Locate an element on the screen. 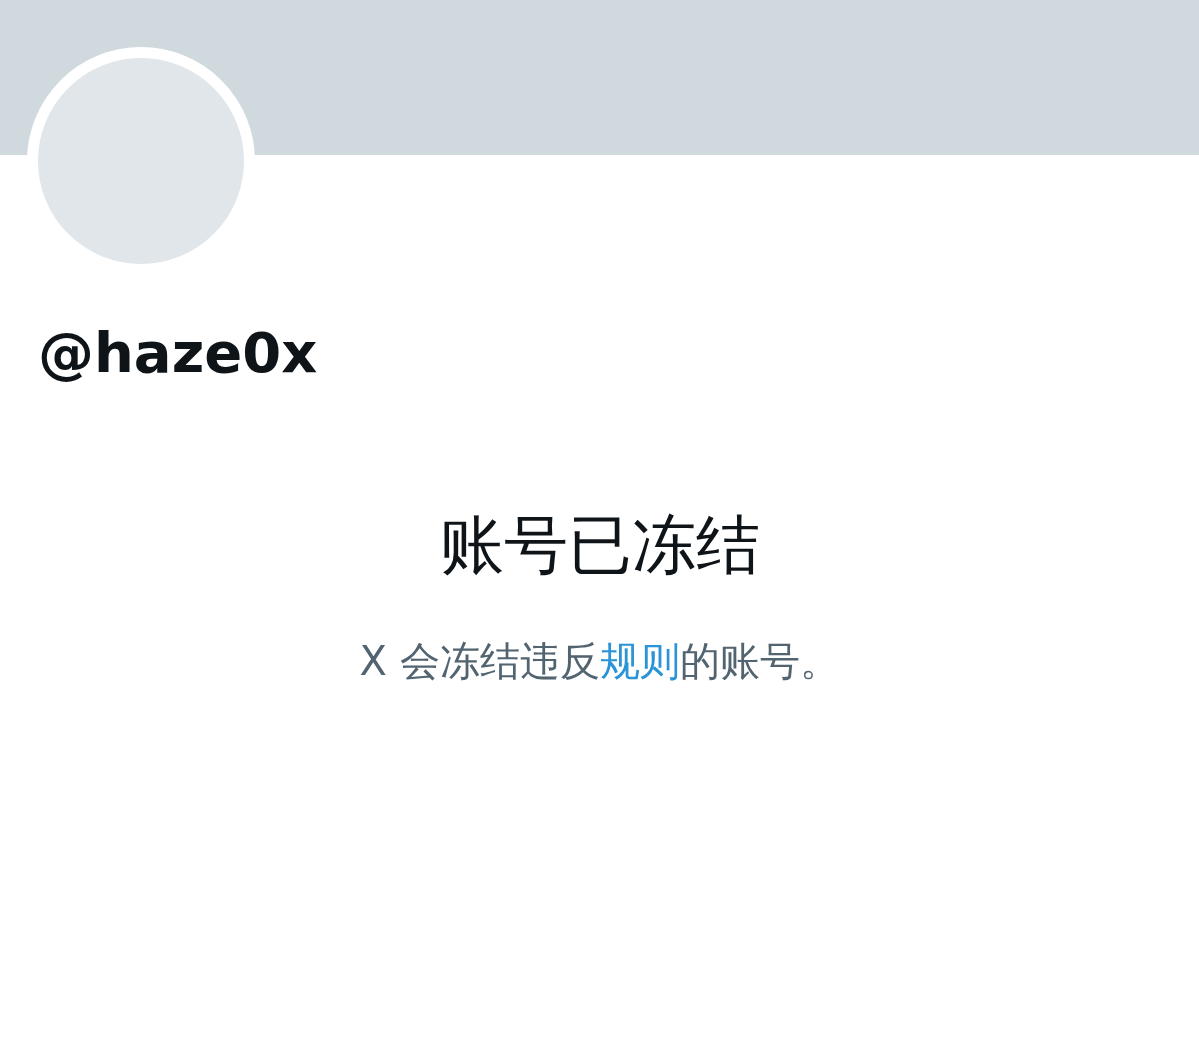 This screenshot has height=1040, width=1199. notice-message: X 会冻结违反规则的账号。 is located at coordinates (599, 661).